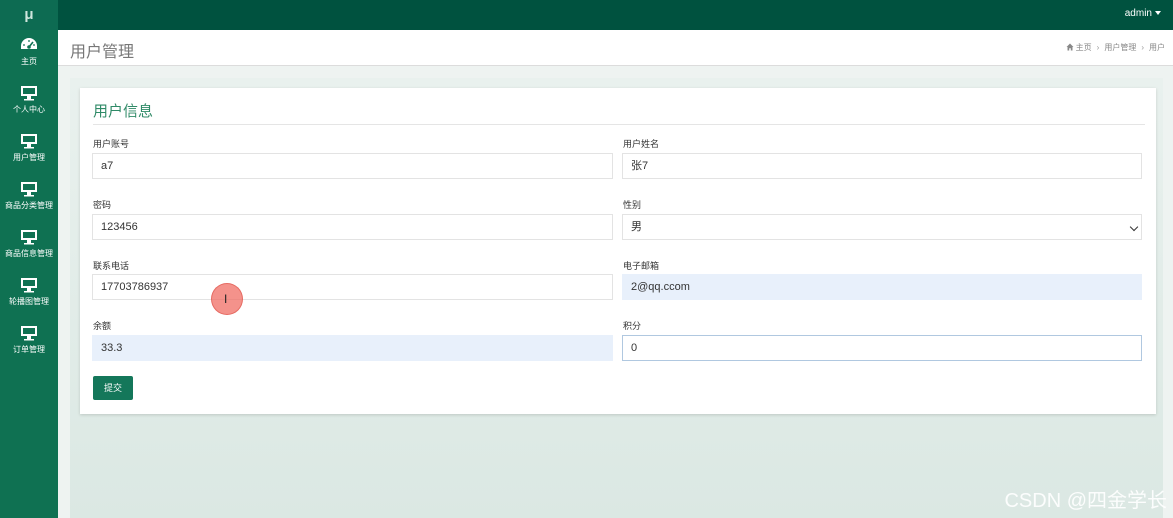 Image resolution: width=1173 pixels, height=518 pixels. What do you see at coordinates (29, 61) in the screenshot?
I see `sidebar-item-label: 主页` at bounding box center [29, 61].